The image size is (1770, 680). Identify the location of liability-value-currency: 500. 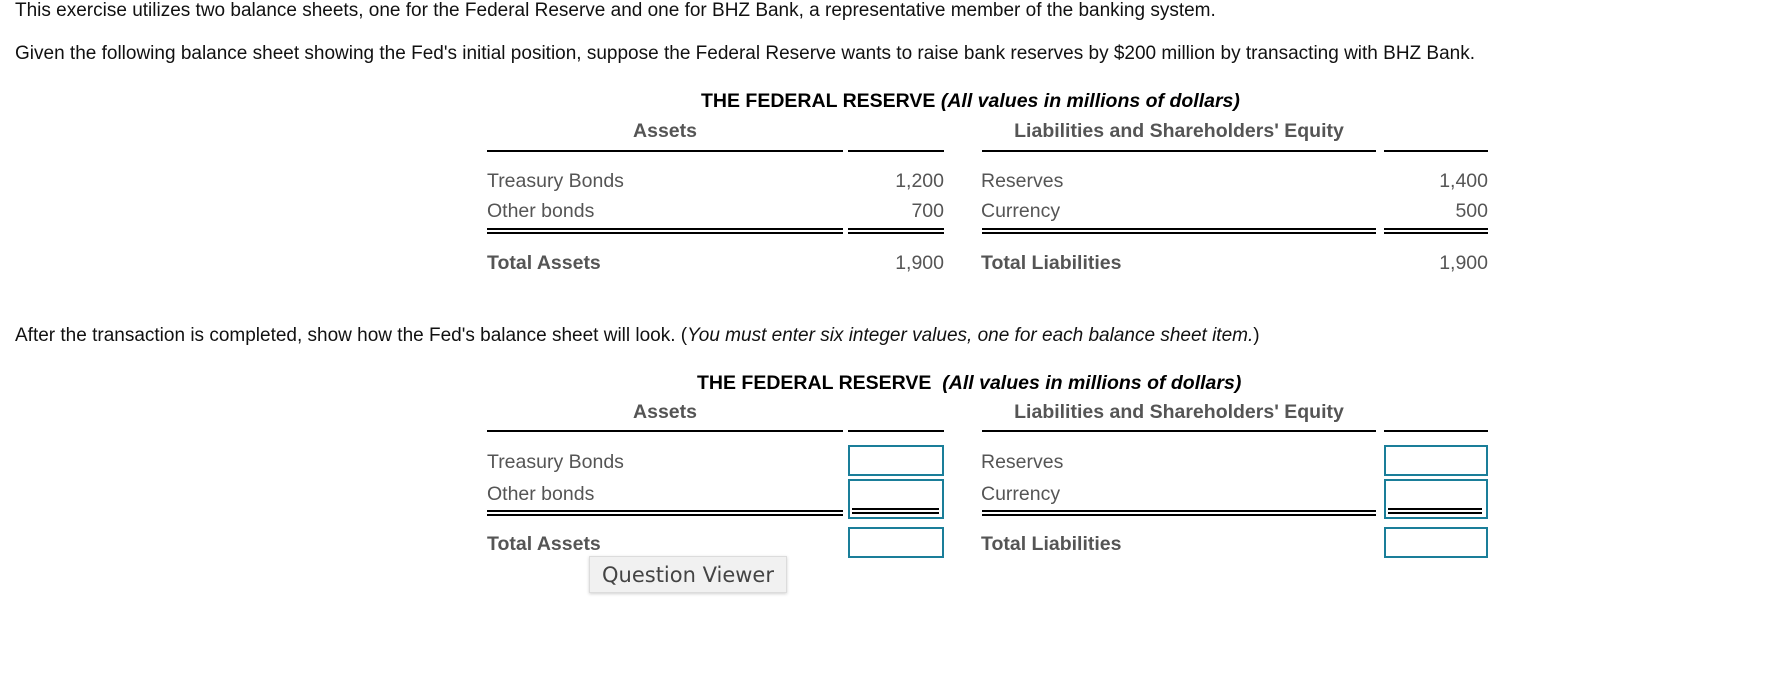
(1471, 211).